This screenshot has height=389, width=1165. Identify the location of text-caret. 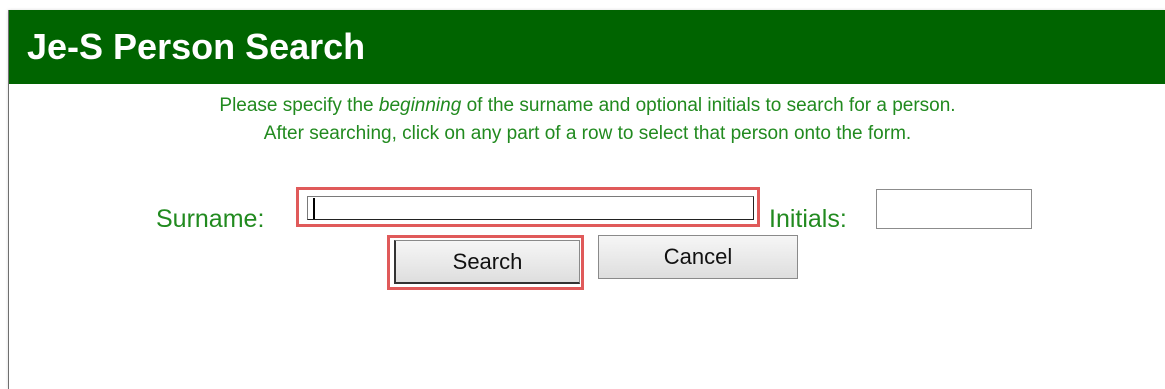
(314, 208).